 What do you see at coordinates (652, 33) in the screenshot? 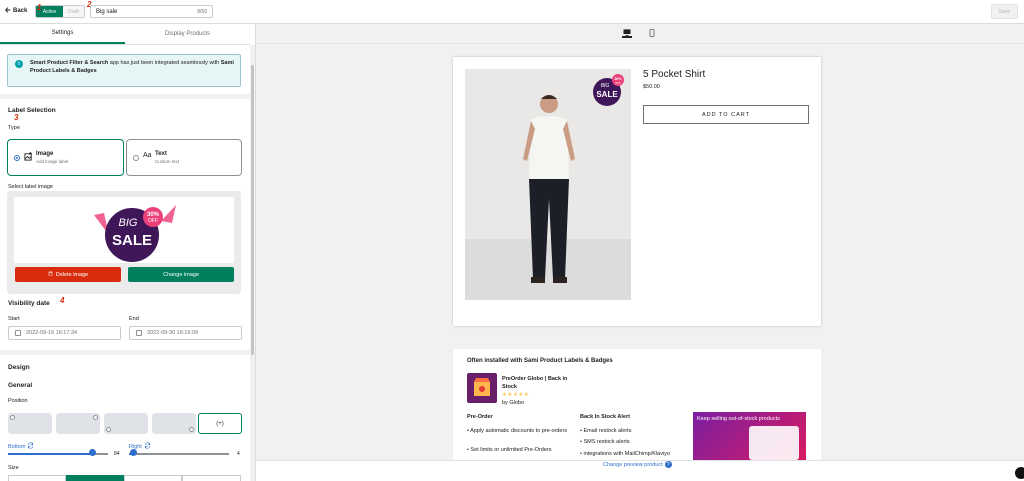
I see `mobile-icon` at bounding box center [652, 33].